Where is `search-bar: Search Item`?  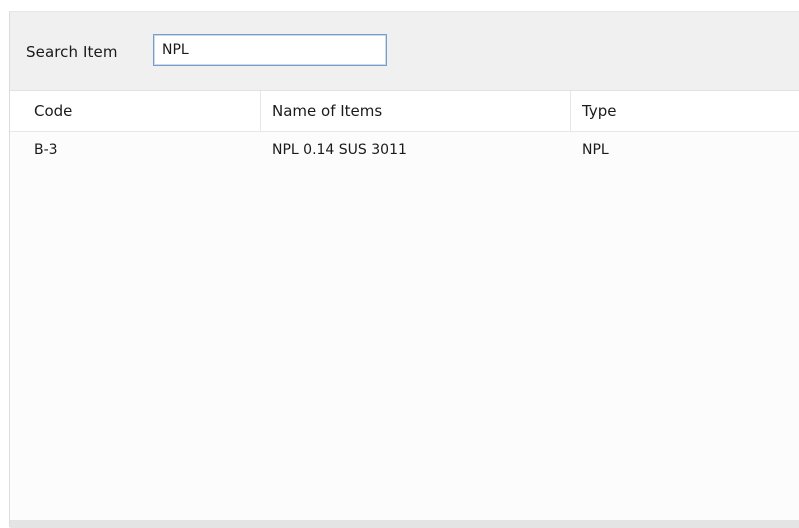 search-bar: Search Item is located at coordinates (404, 51).